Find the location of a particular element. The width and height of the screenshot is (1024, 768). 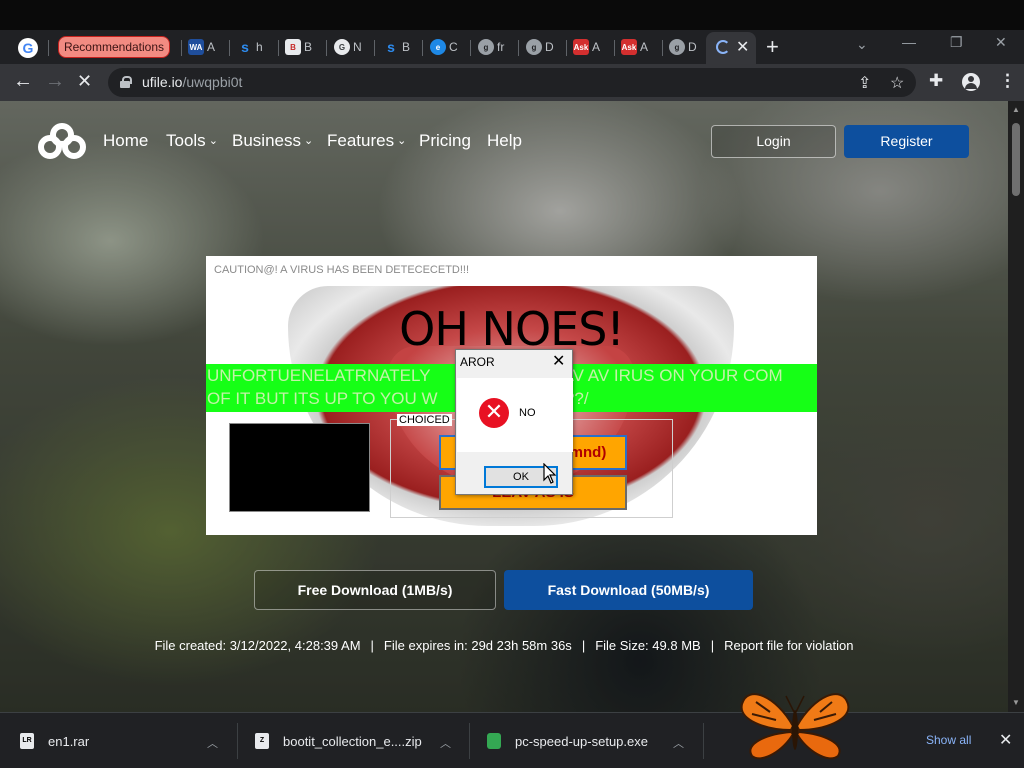

file-expires: File expires in: 29d 23h 58m 36s is located at coordinates (477, 645).